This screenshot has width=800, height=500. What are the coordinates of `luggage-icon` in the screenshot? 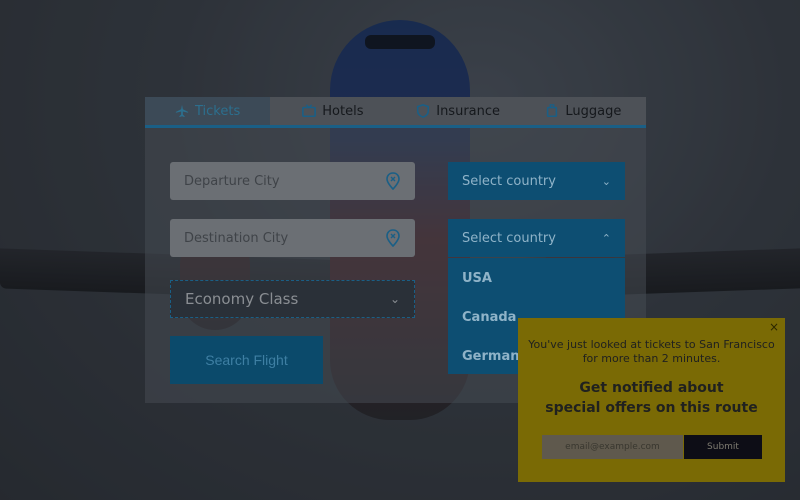 It's located at (552, 111).